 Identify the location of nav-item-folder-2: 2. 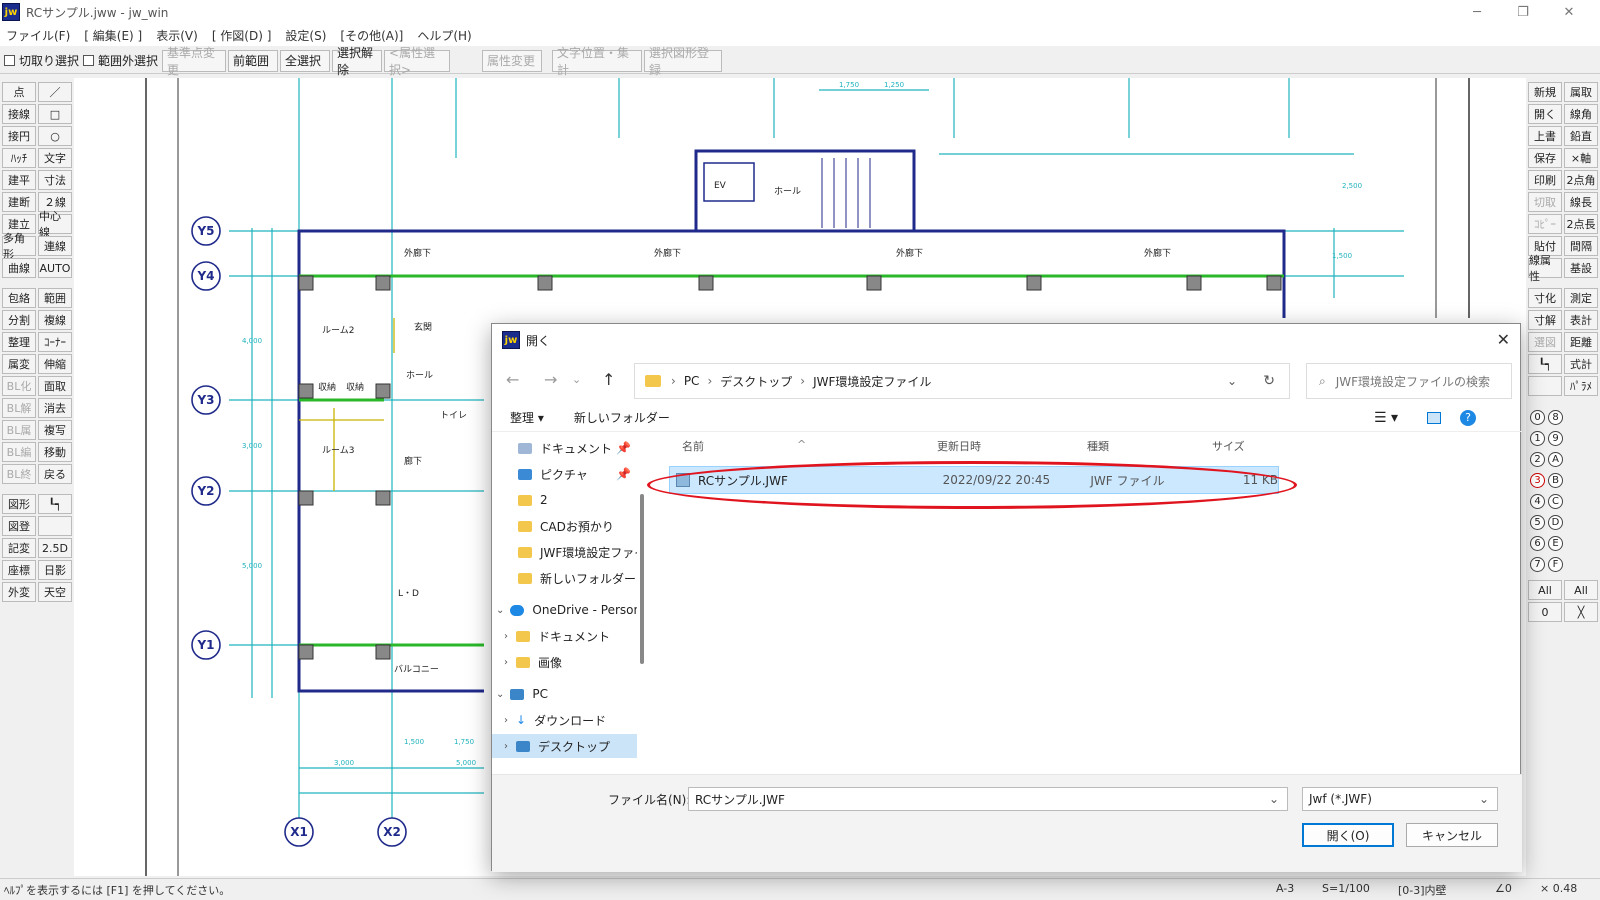
(564, 500).